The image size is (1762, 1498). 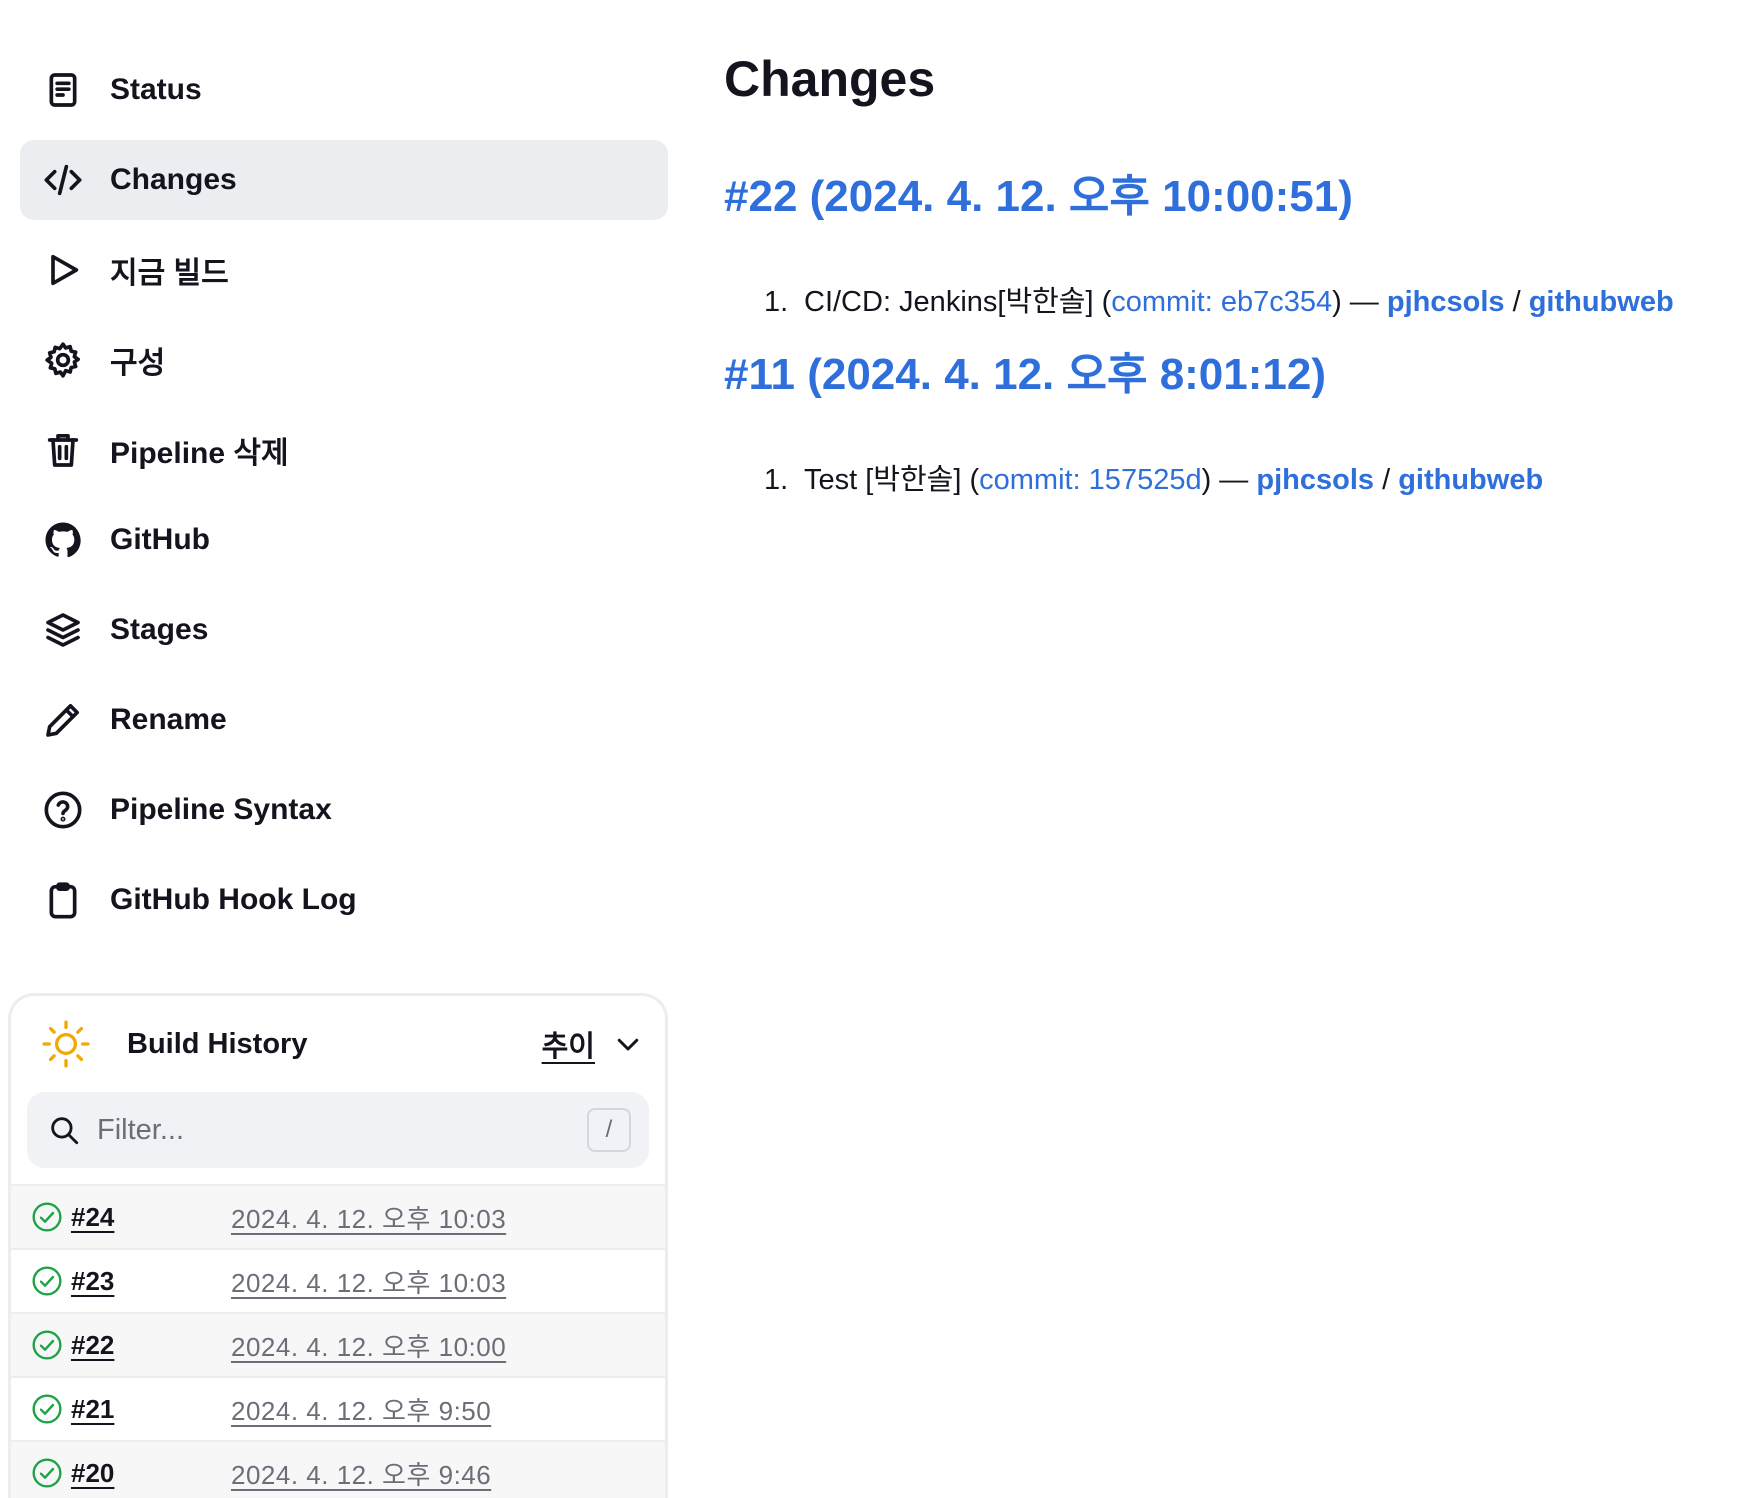 What do you see at coordinates (1090, 480) in the screenshot?
I see `commit-link: commit: 157525d` at bounding box center [1090, 480].